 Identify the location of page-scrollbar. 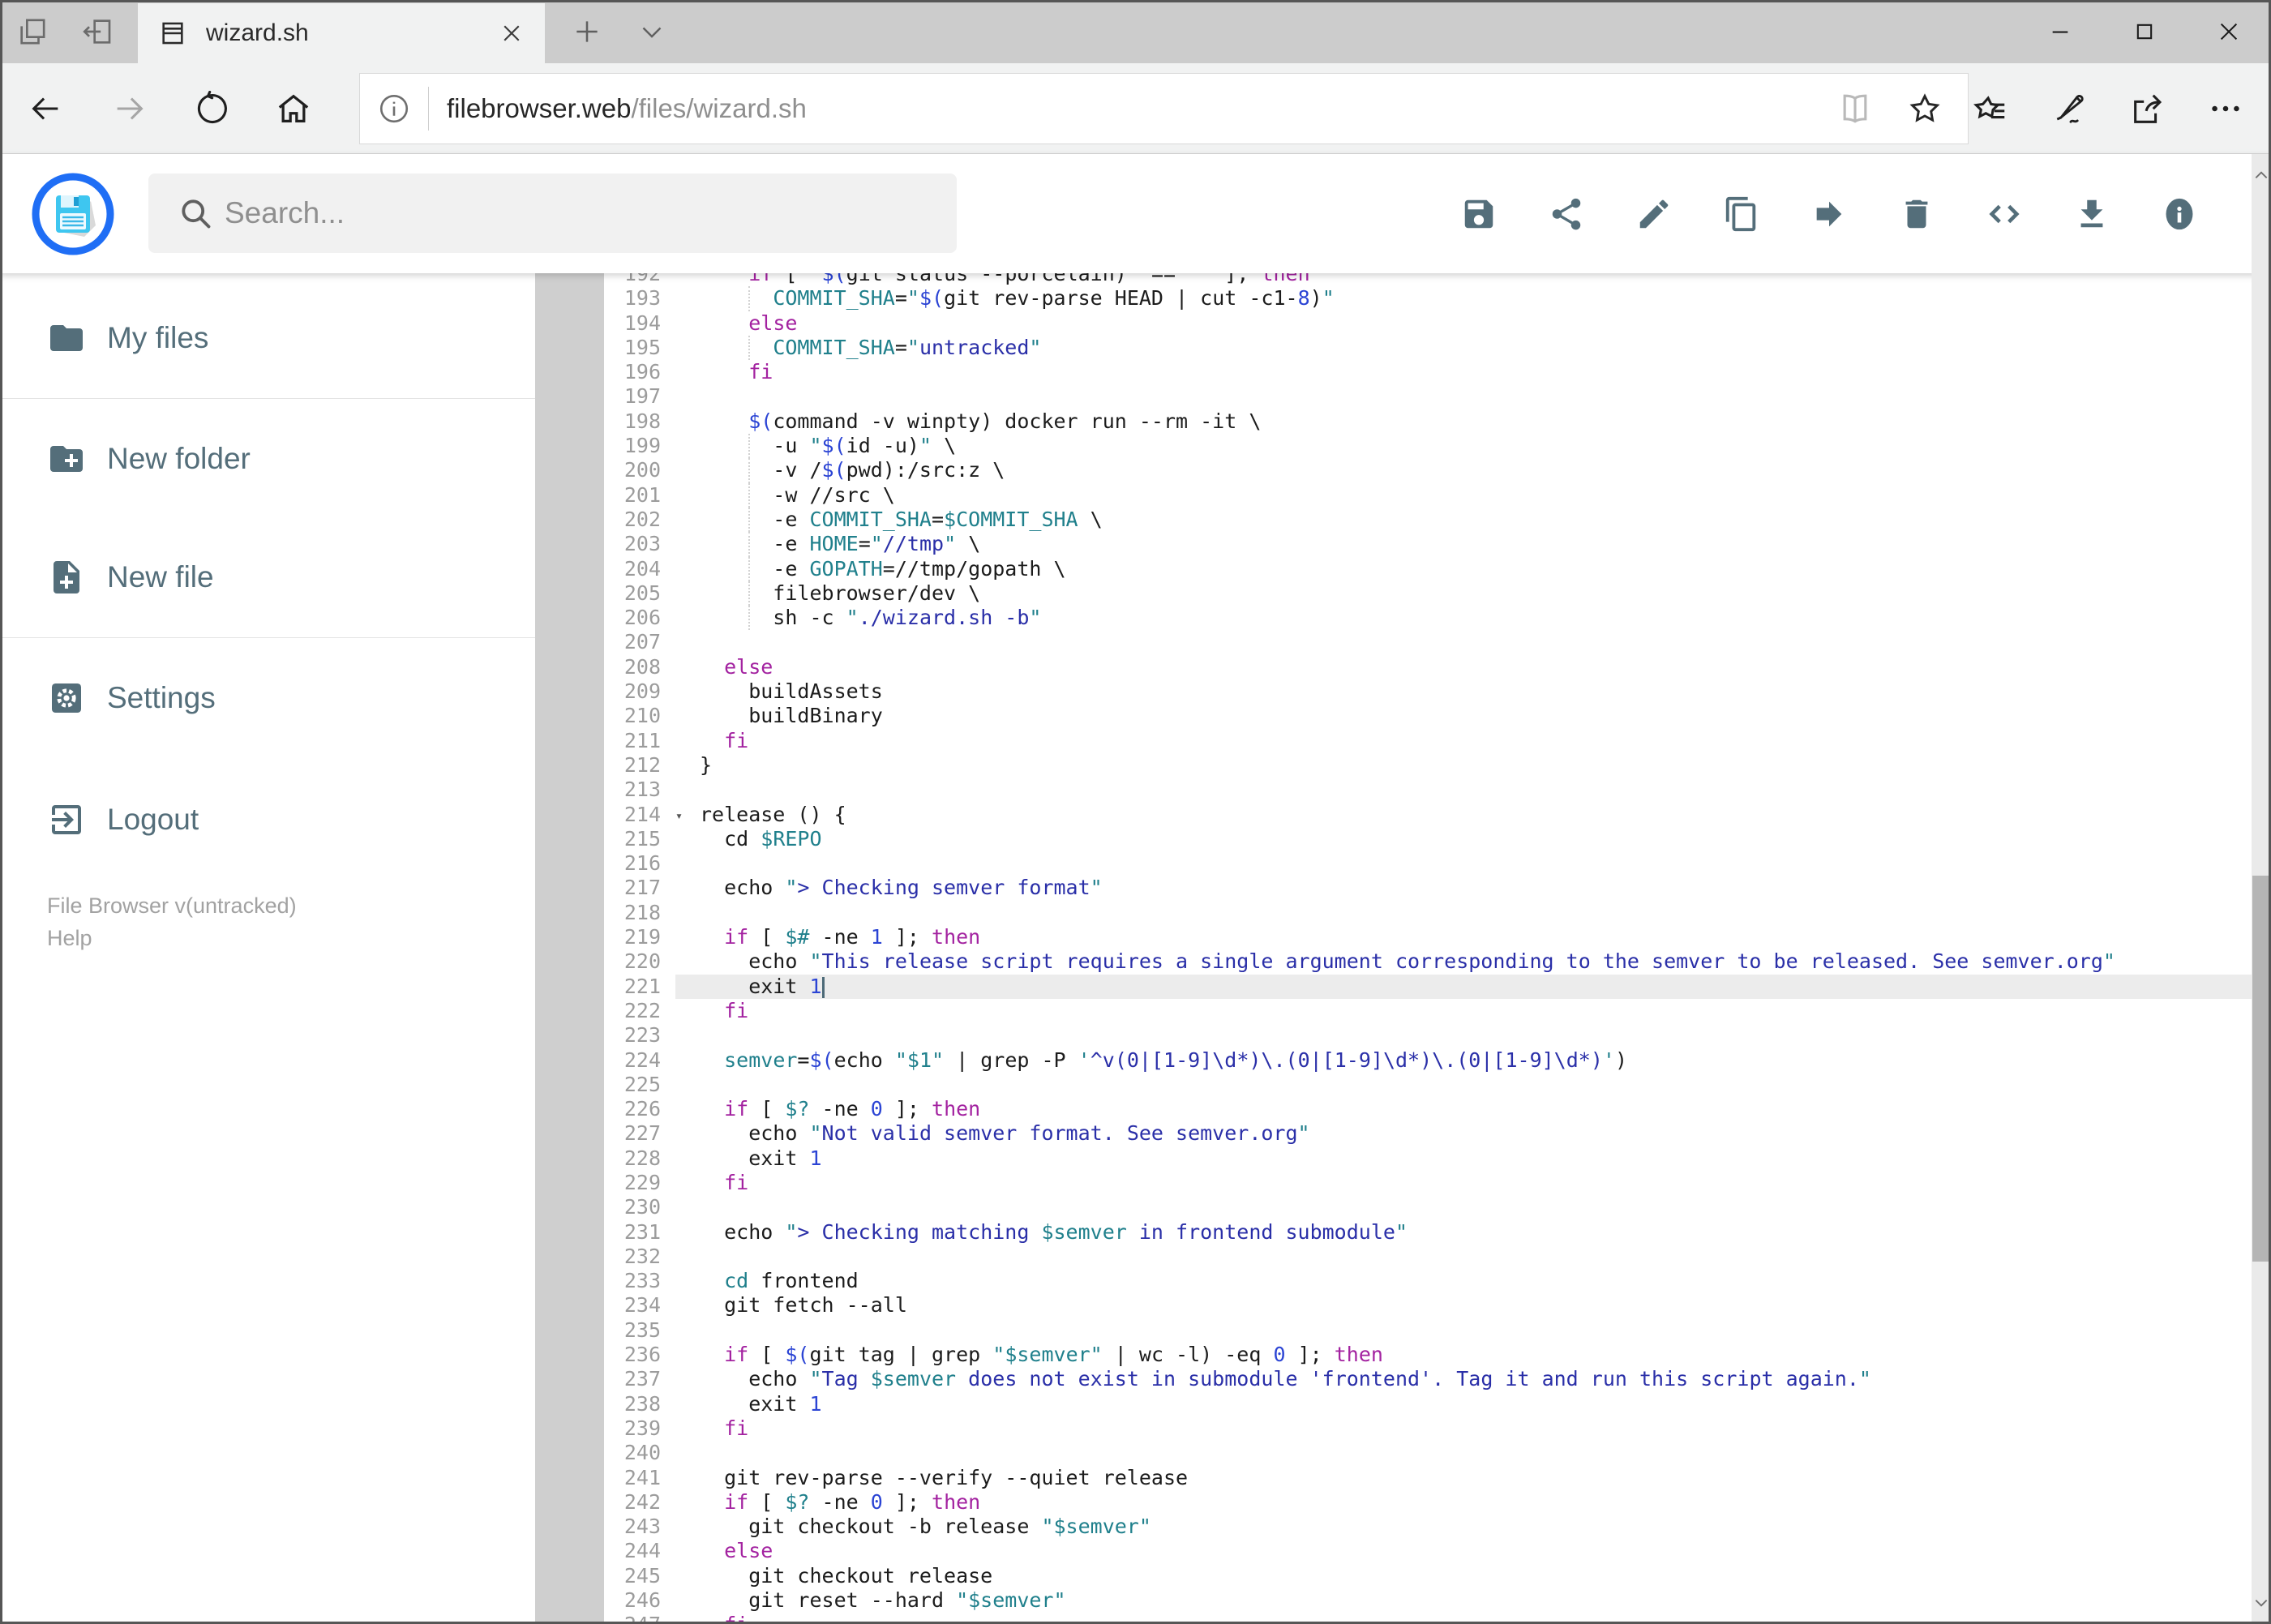
(2261, 889).